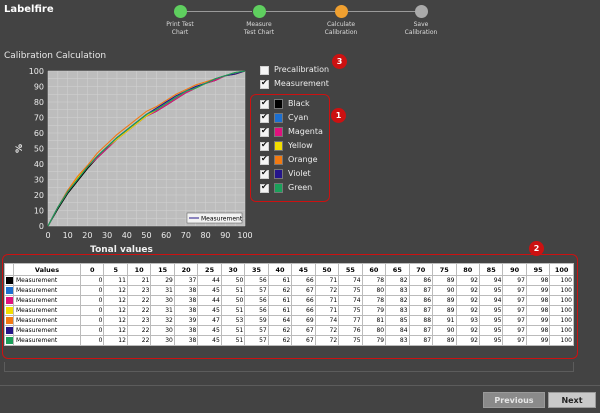 The image size is (600, 413). I want to click on channel-label-orange: Orange, so click(303, 159).